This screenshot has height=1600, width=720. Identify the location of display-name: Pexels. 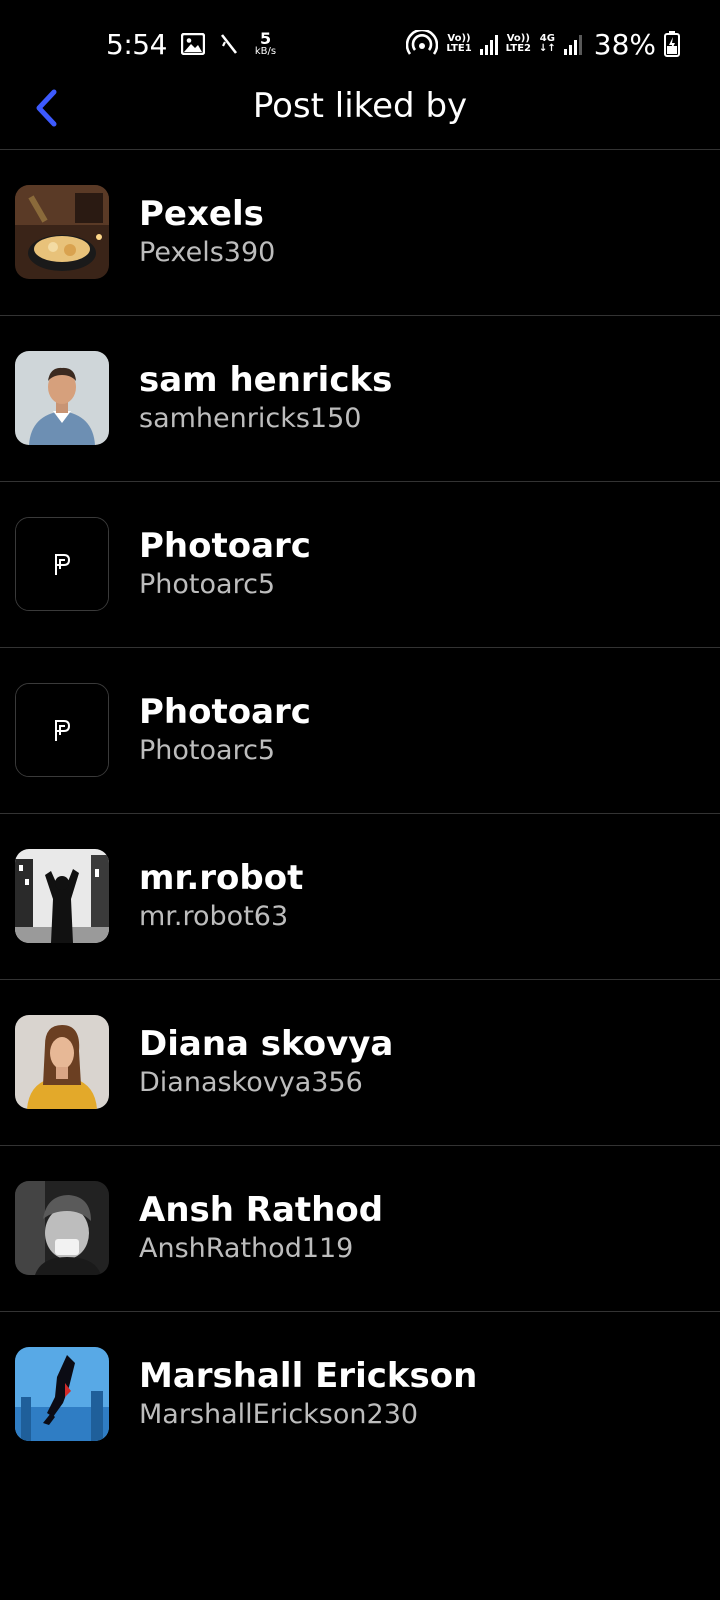
(201, 214).